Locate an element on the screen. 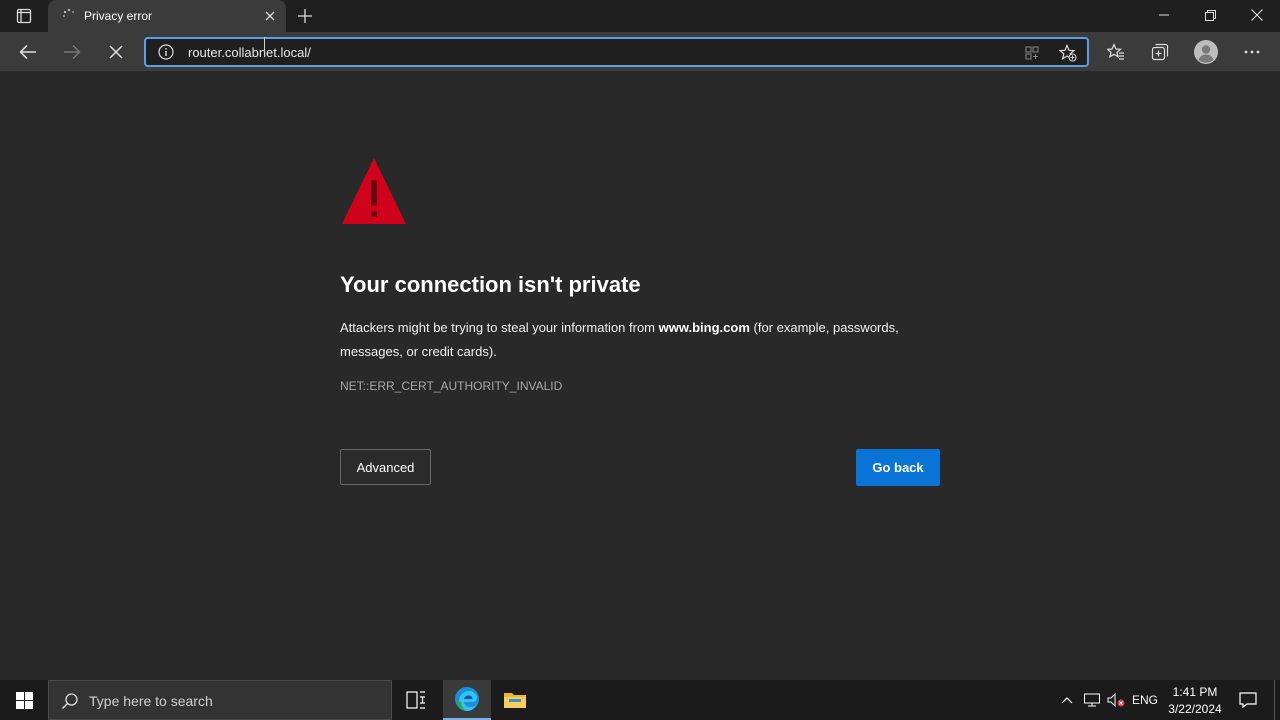  back-button is located at coordinates (28, 52).